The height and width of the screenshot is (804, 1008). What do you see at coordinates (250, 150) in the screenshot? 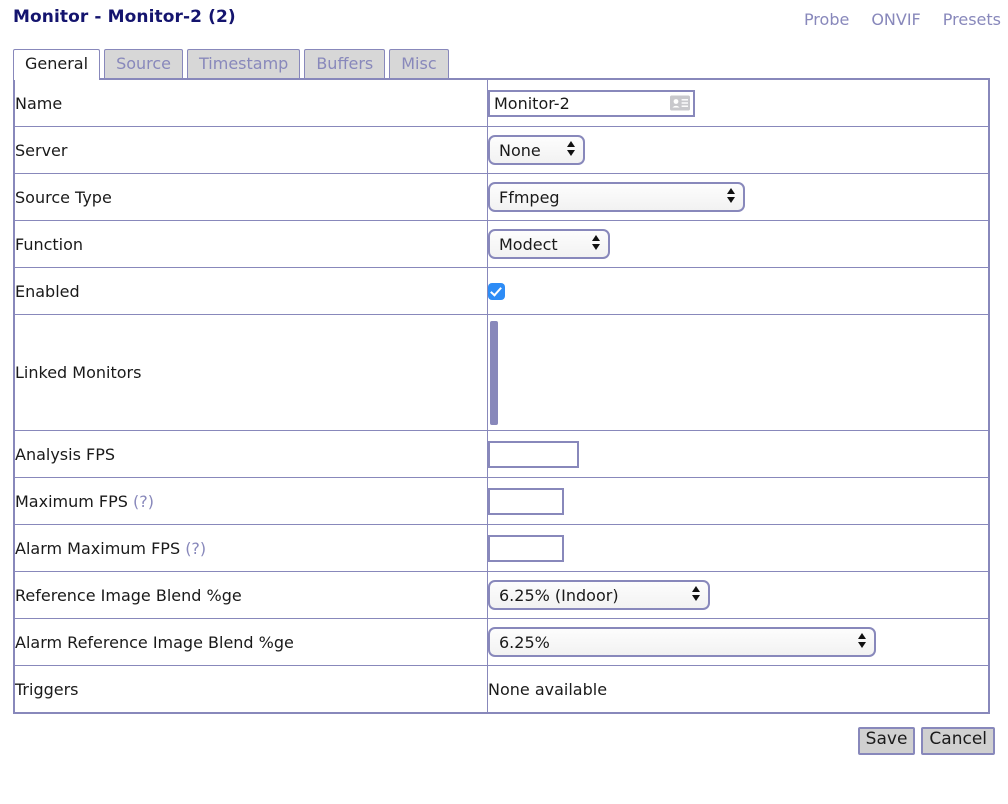
I see `label-server: Server` at bounding box center [250, 150].